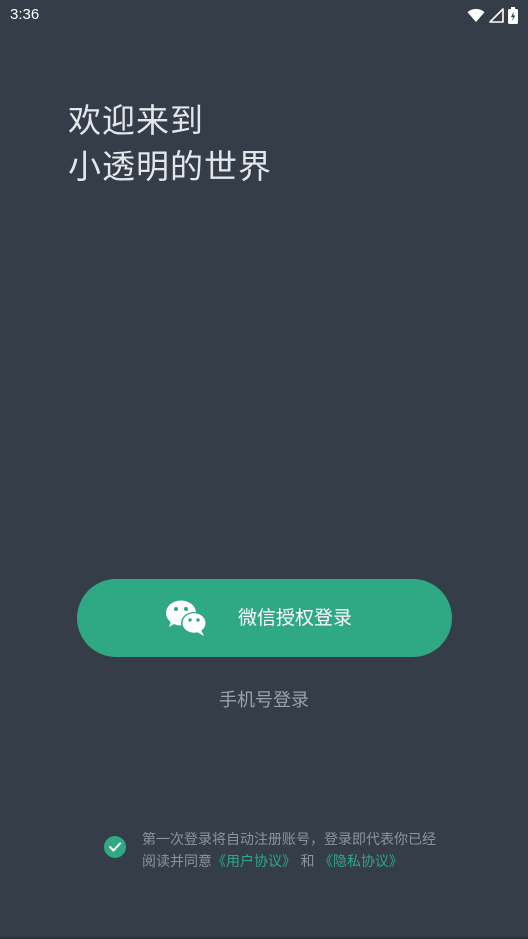  I want to click on welcome-line-2: 小透明的世界, so click(170, 166).